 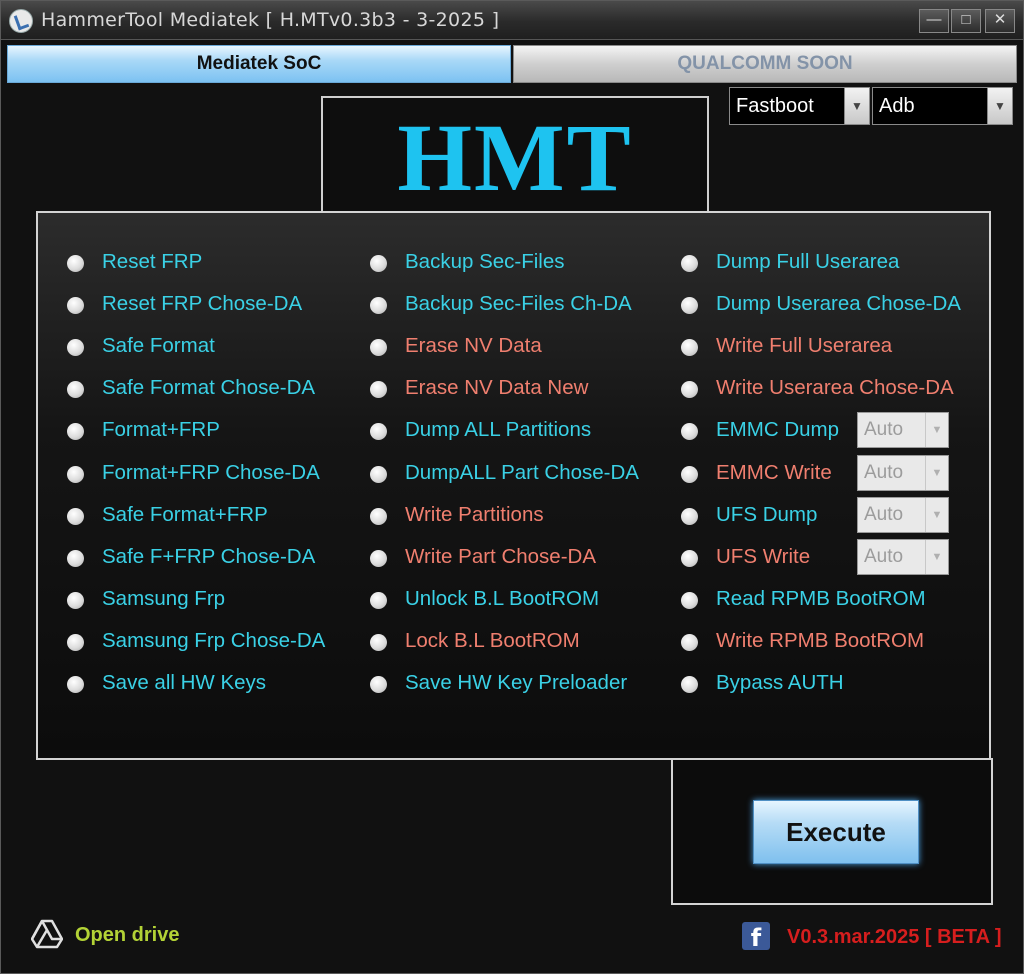 What do you see at coordinates (512, 64) in the screenshot?
I see `tab-bar: Mediatek SoC QUALCOMM SOON` at bounding box center [512, 64].